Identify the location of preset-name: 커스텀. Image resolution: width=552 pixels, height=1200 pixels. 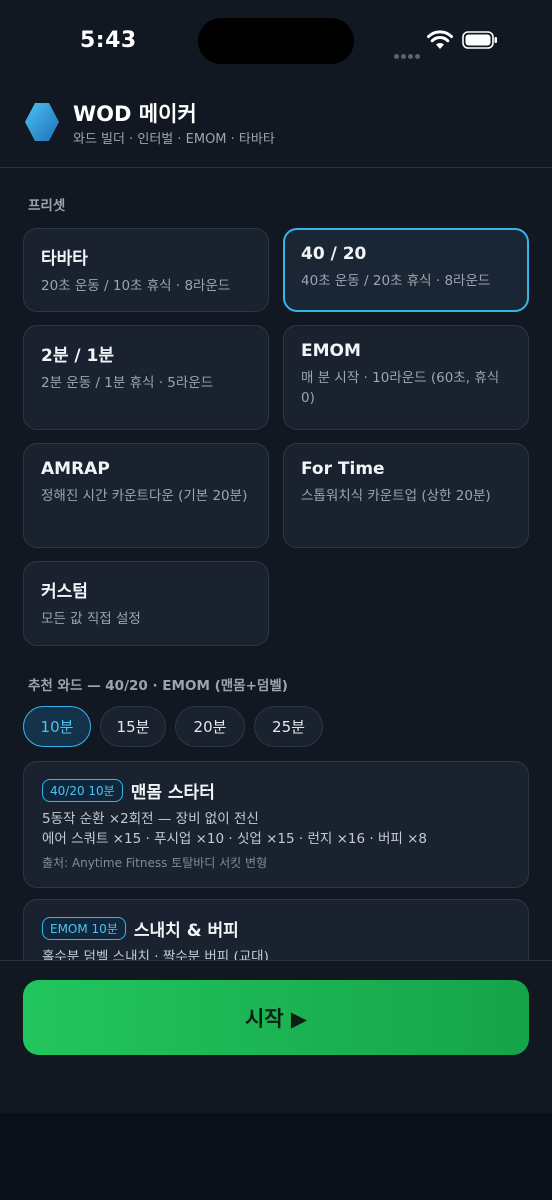
(64, 592).